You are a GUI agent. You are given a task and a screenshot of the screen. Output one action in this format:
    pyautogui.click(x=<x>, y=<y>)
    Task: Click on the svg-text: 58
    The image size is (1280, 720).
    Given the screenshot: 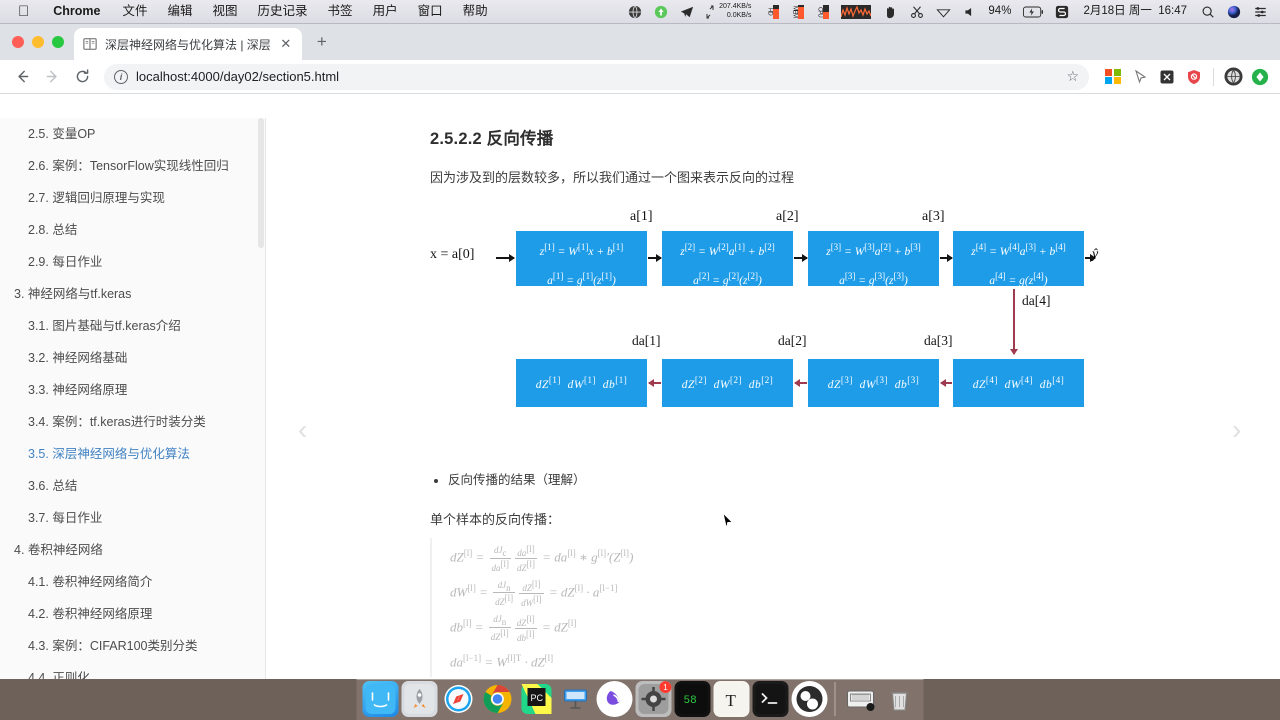 What is the action you would take?
    pyautogui.click(x=690, y=701)
    